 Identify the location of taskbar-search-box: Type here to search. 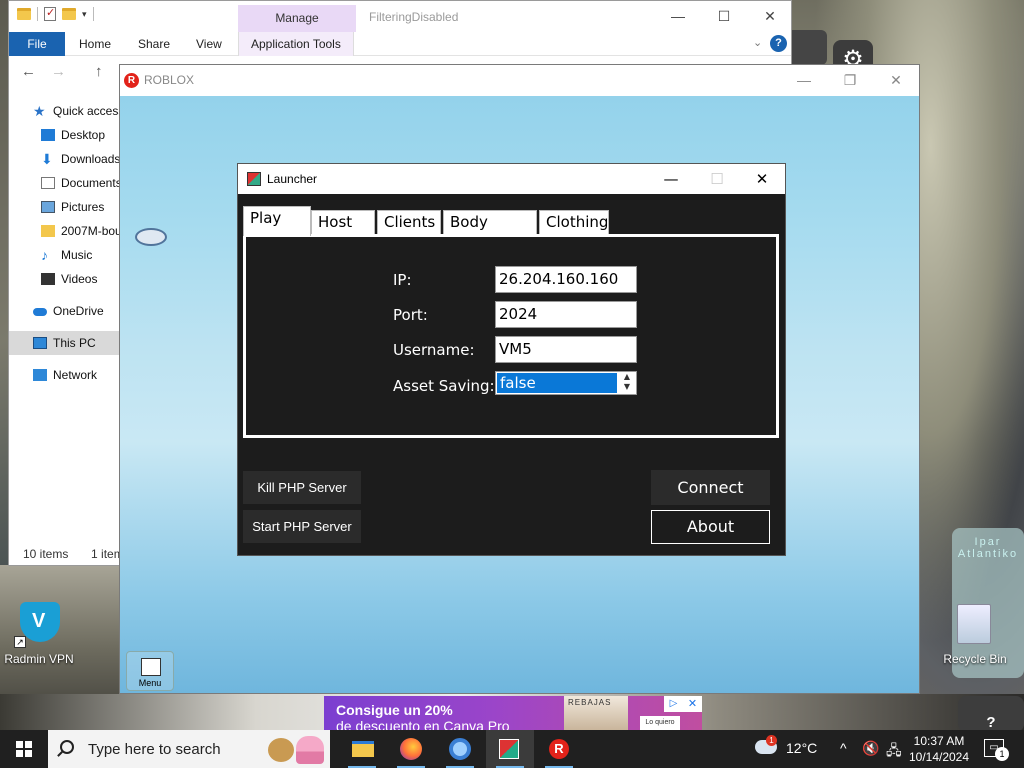
(189, 749).